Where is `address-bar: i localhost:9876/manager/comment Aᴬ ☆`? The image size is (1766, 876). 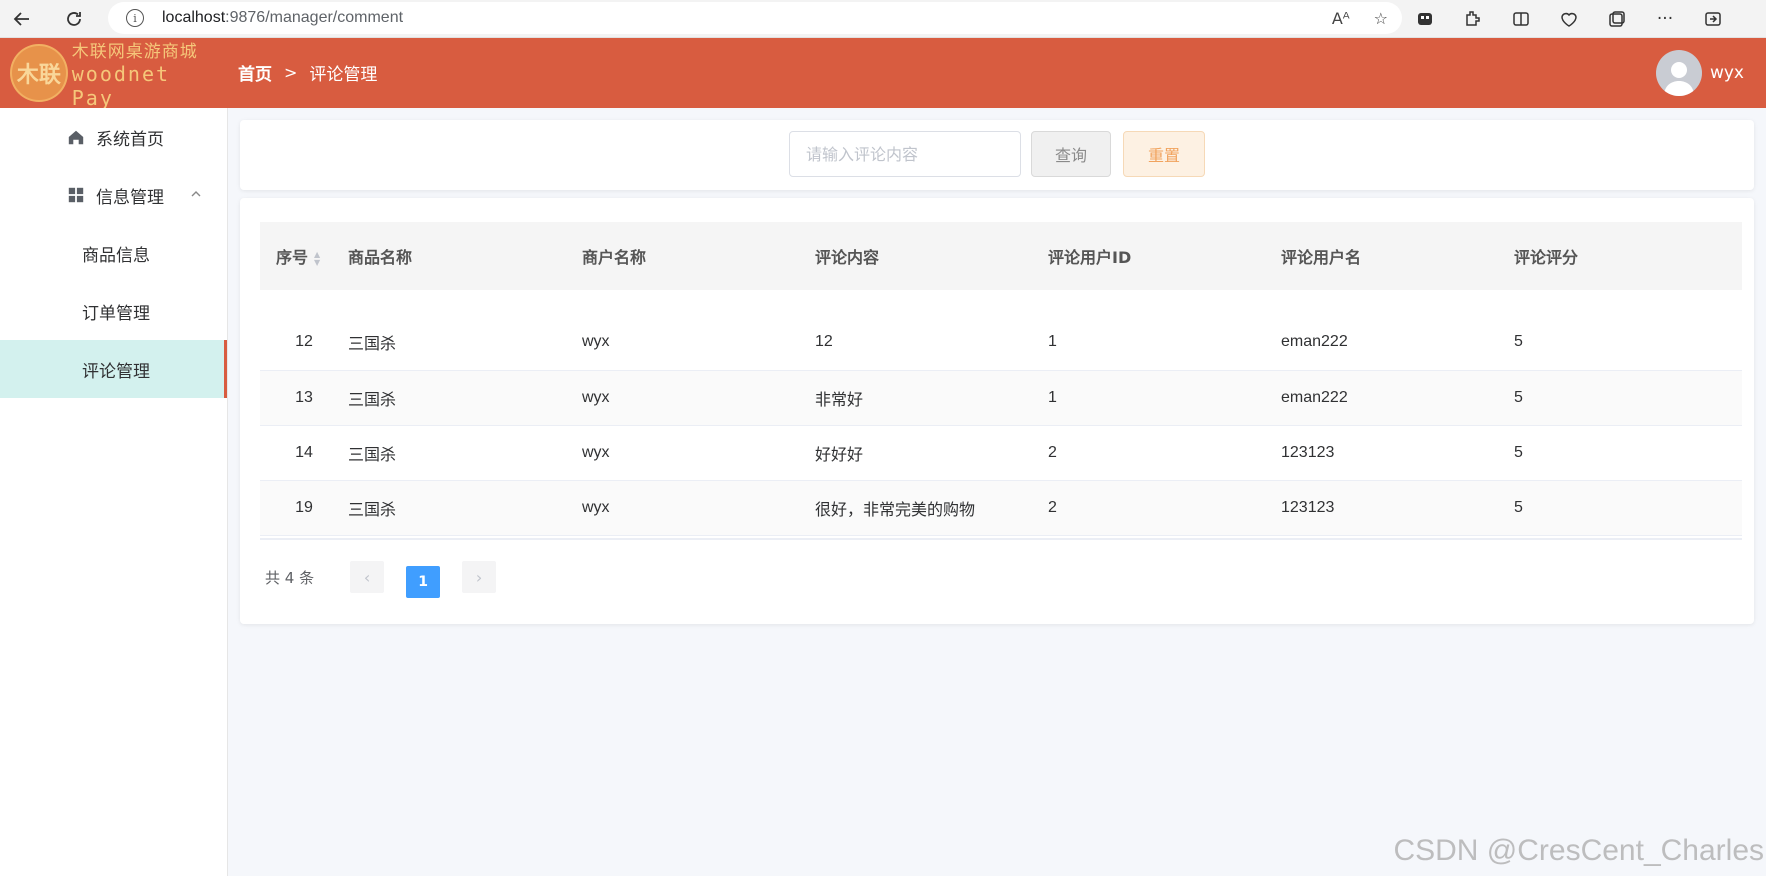
address-bar: i localhost:9876/manager/comment Aᴬ ☆ is located at coordinates (755, 18).